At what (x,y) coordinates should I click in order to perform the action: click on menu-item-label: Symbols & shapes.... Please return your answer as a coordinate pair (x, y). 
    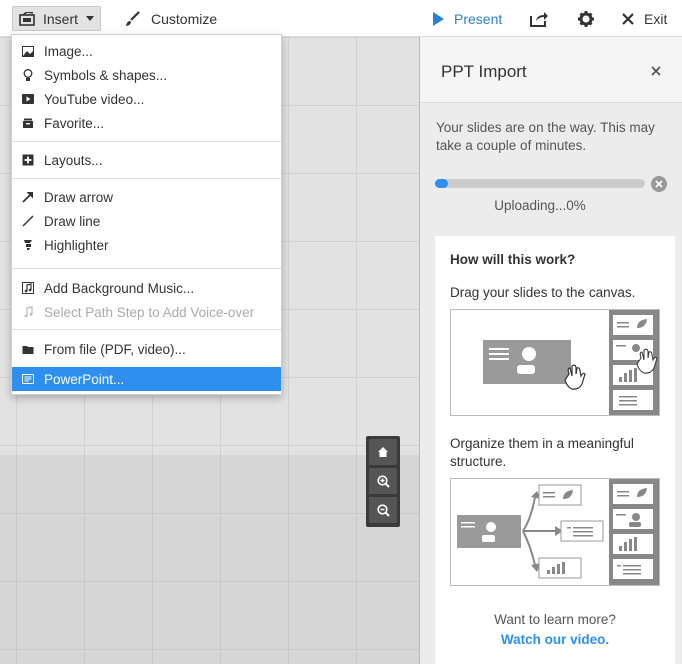
    Looking at the image, I should click on (106, 75).